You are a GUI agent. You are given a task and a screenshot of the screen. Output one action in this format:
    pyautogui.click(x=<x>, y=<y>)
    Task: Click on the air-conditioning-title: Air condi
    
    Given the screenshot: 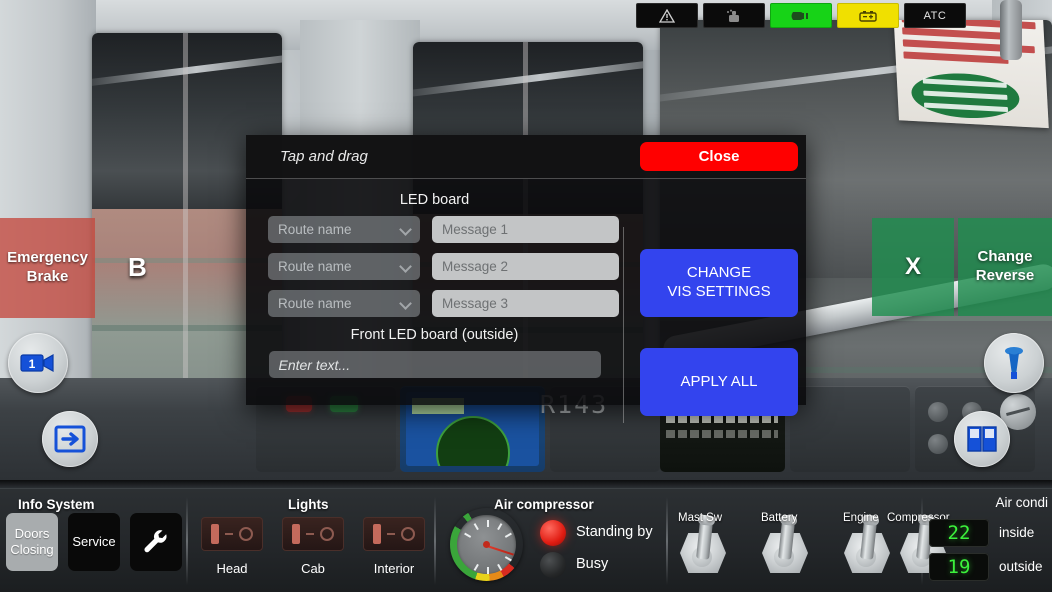 What is the action you would take?
    pyautogui.click(x=1021, y=502)
    